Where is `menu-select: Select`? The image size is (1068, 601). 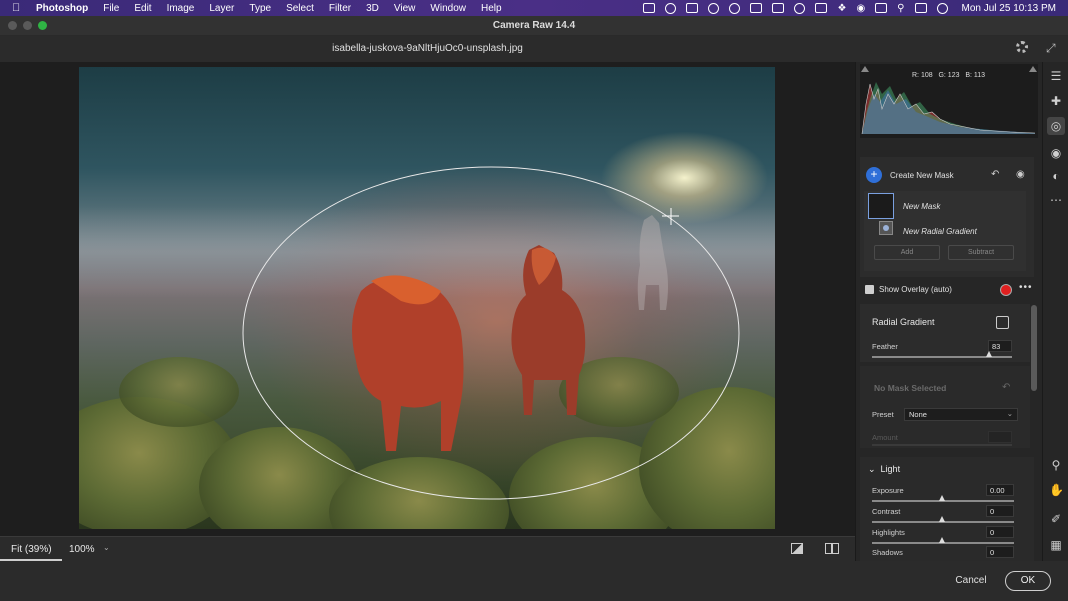
menu-select: Select is located at coordinates (300, 8).